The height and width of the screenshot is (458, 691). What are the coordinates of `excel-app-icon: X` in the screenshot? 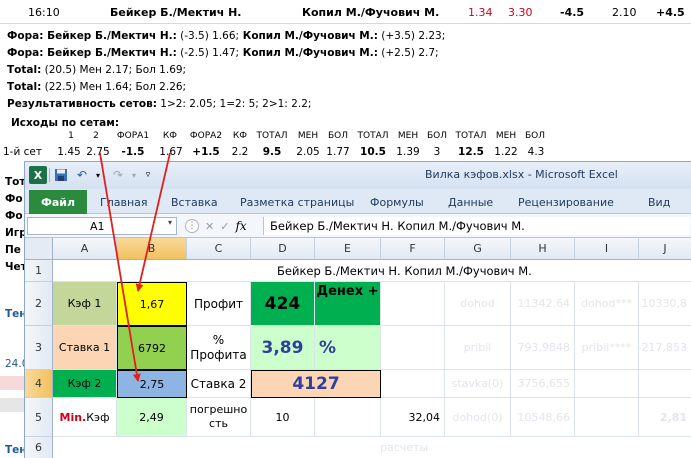 It's located at (38, 175).